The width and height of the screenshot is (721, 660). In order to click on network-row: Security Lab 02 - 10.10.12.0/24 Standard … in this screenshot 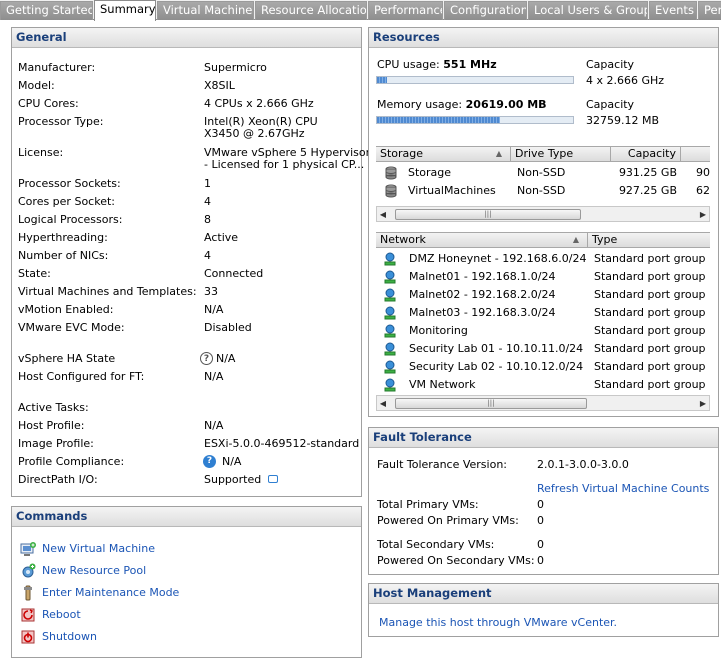, I will do `click(543, 367)`.